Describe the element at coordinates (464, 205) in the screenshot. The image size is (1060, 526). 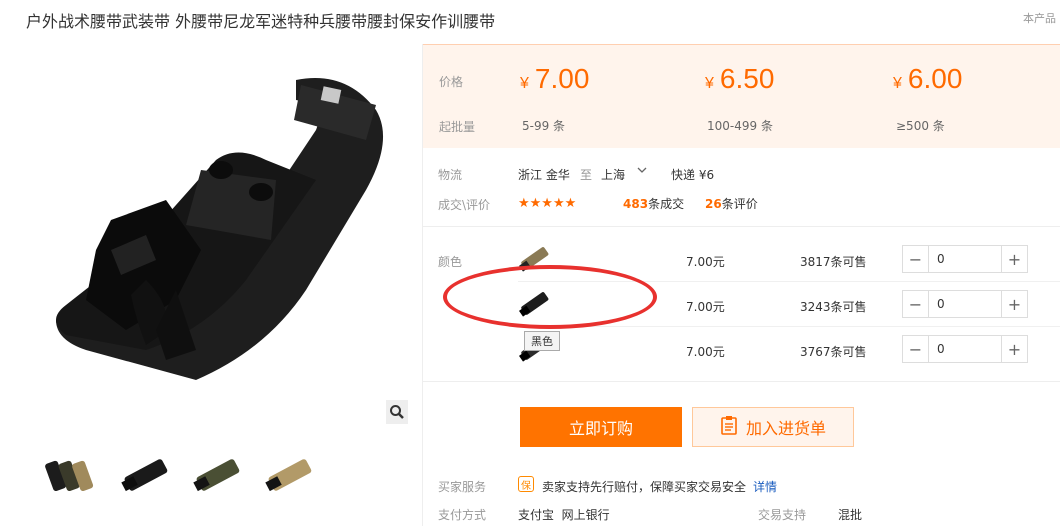
I see `reviews-label: 成交\评价` at that location.